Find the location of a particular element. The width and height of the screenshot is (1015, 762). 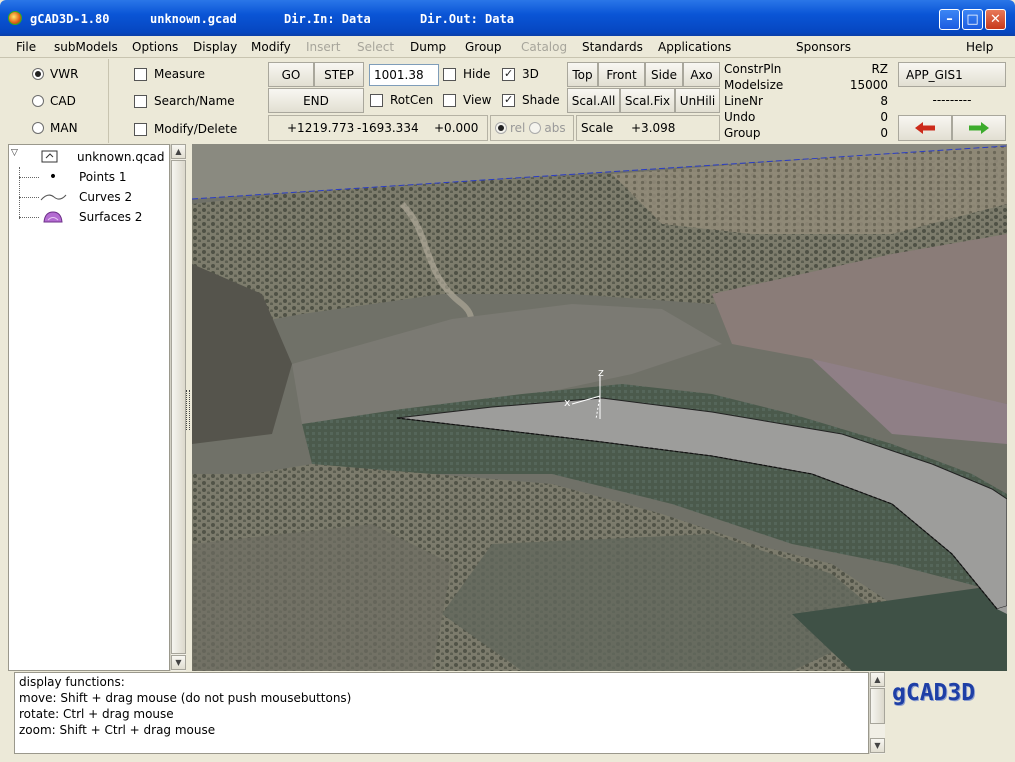

message-scroll-thumb is located at coordinates (877, 706).